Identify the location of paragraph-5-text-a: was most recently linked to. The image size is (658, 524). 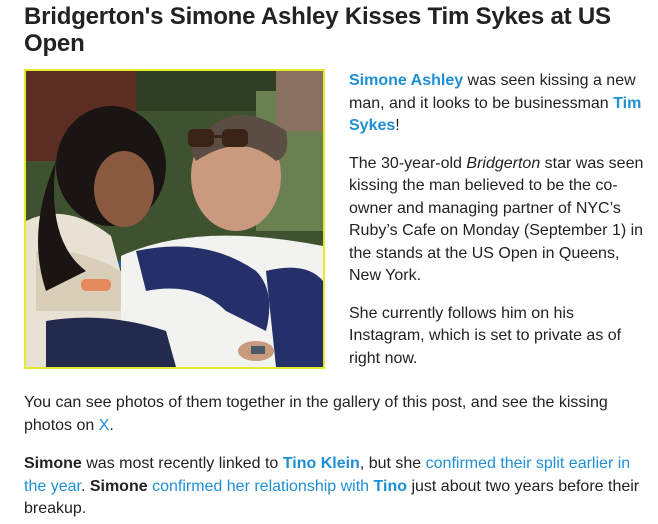
(182, 463).